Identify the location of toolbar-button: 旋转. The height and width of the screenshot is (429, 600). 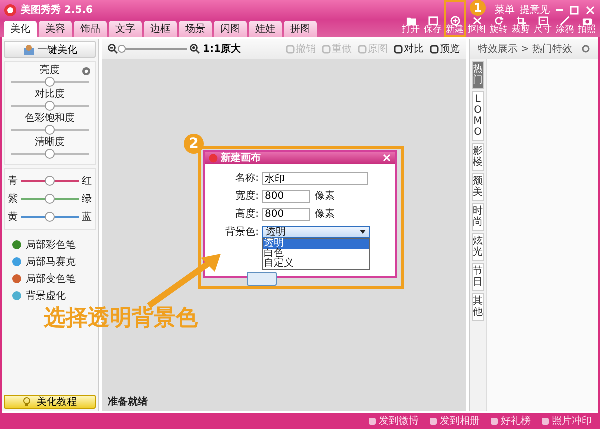
(499, 25).